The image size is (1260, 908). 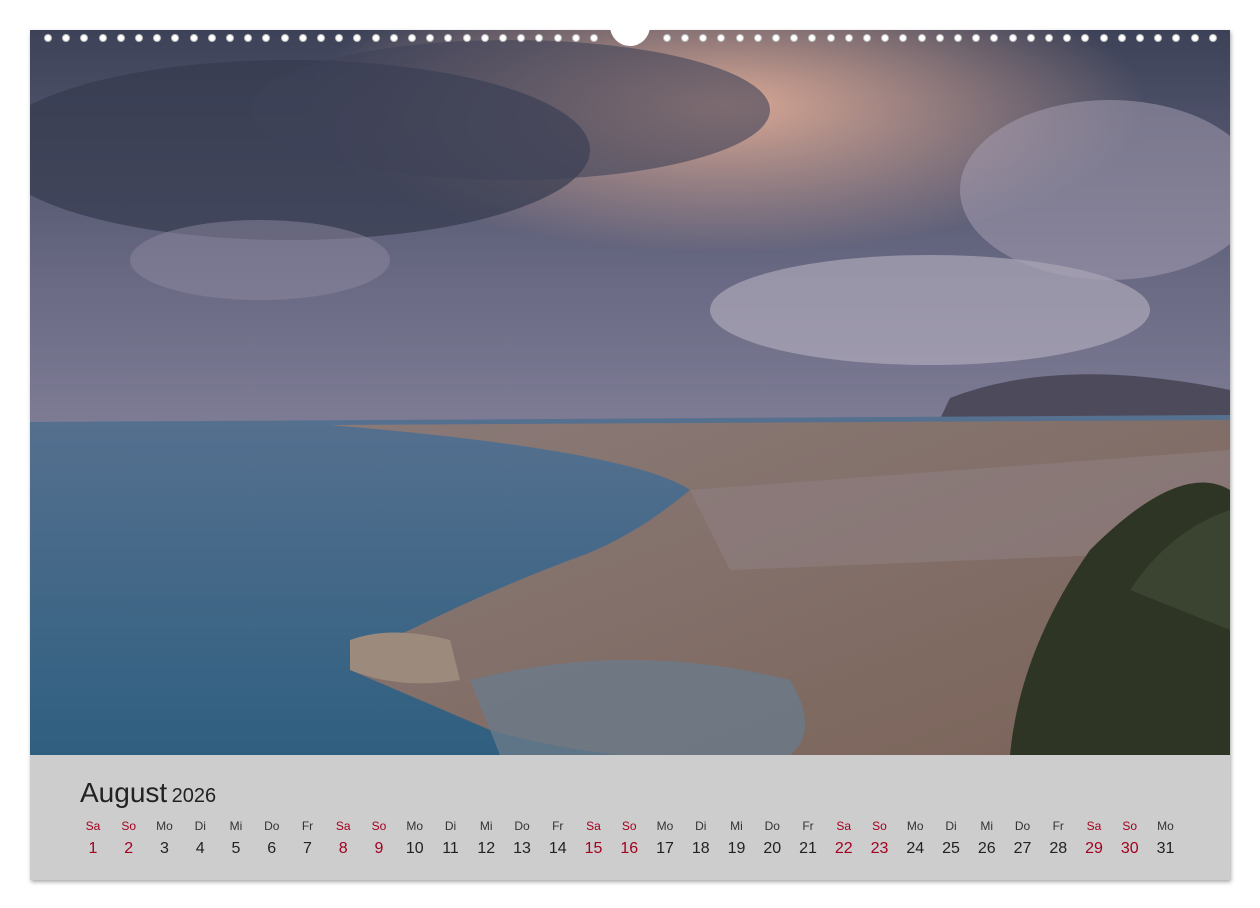 I want to click on wire-binding, so click(x=630, y=35).